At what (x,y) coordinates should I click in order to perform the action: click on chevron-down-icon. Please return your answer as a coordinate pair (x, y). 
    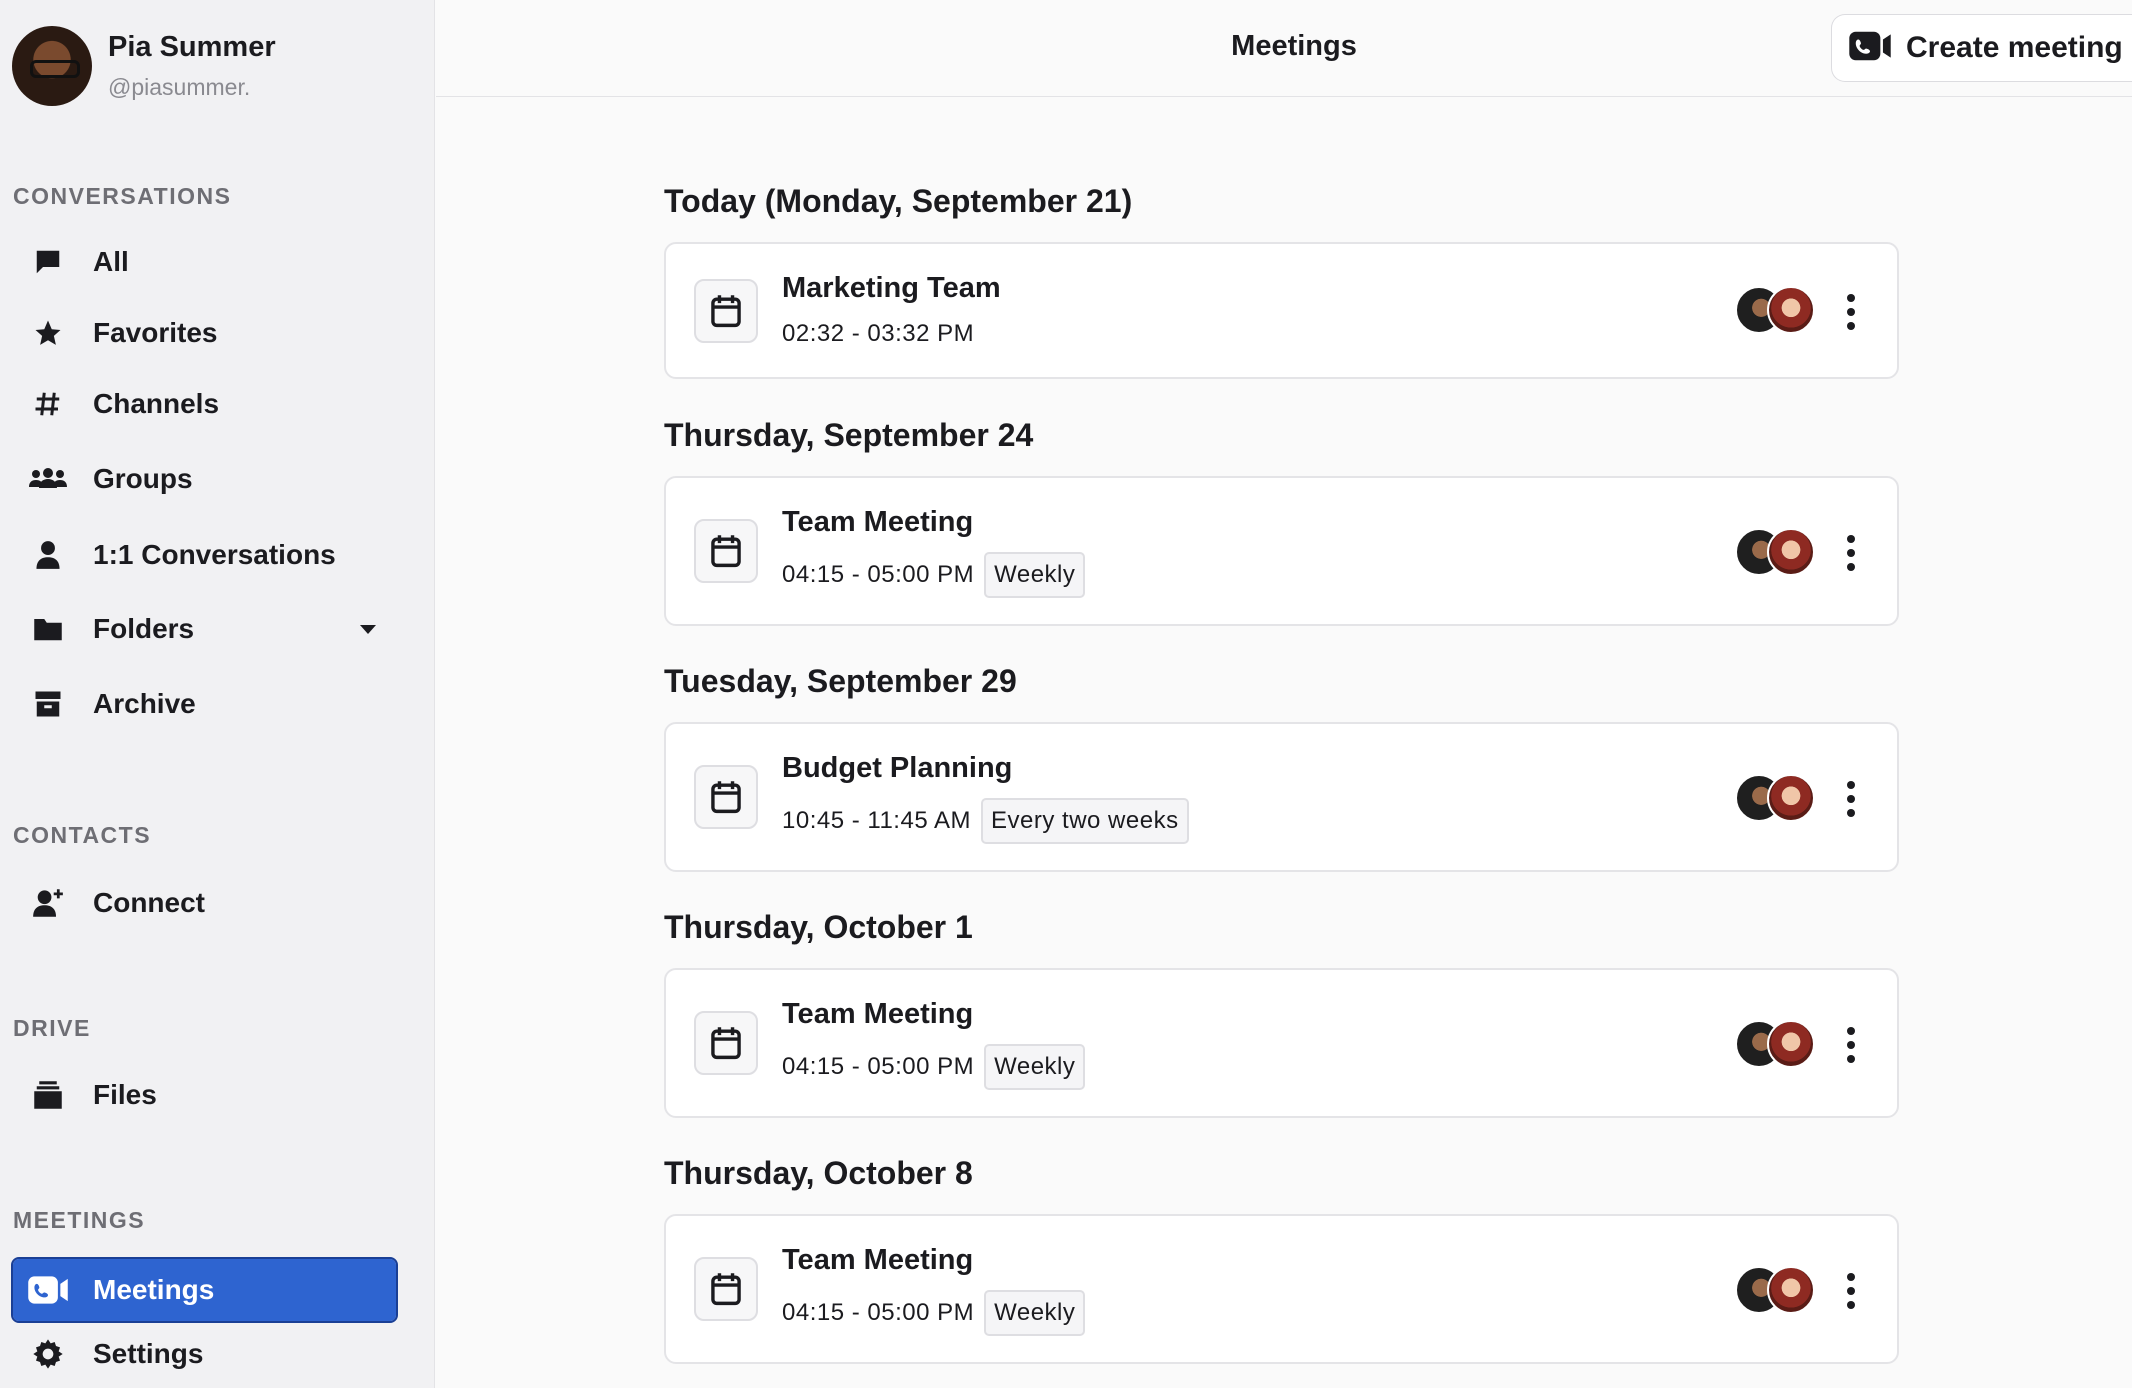
    Looking at the image, I should click on (368, 629).